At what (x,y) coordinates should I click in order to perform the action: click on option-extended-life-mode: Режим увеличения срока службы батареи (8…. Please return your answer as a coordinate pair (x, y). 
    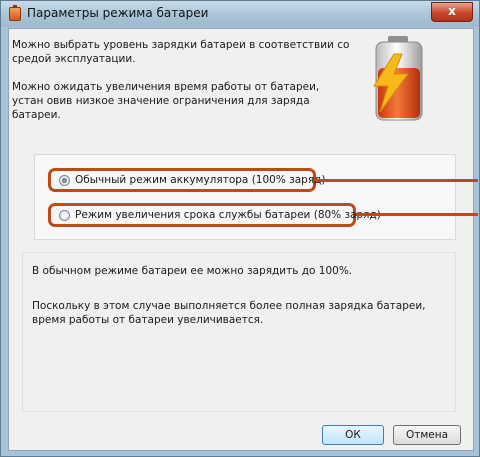
    Looking at the image, I should click on (214, 215).